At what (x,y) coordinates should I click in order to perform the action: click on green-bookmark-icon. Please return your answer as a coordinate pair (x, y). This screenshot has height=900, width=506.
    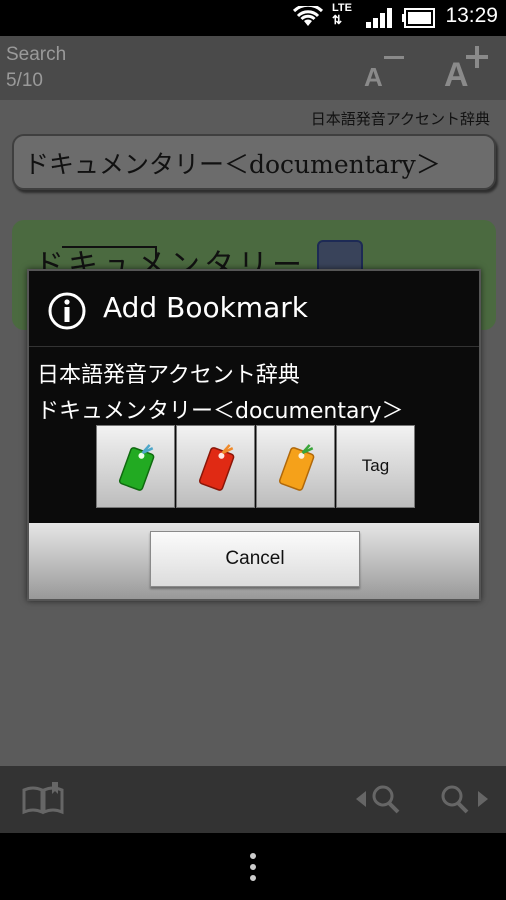
    Looking at the image, I should click on (136, 467).